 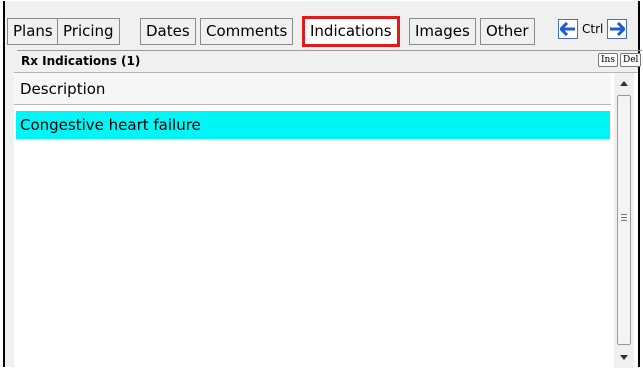 I want to click on insert-button: Ins, so click(x=608, y=60).